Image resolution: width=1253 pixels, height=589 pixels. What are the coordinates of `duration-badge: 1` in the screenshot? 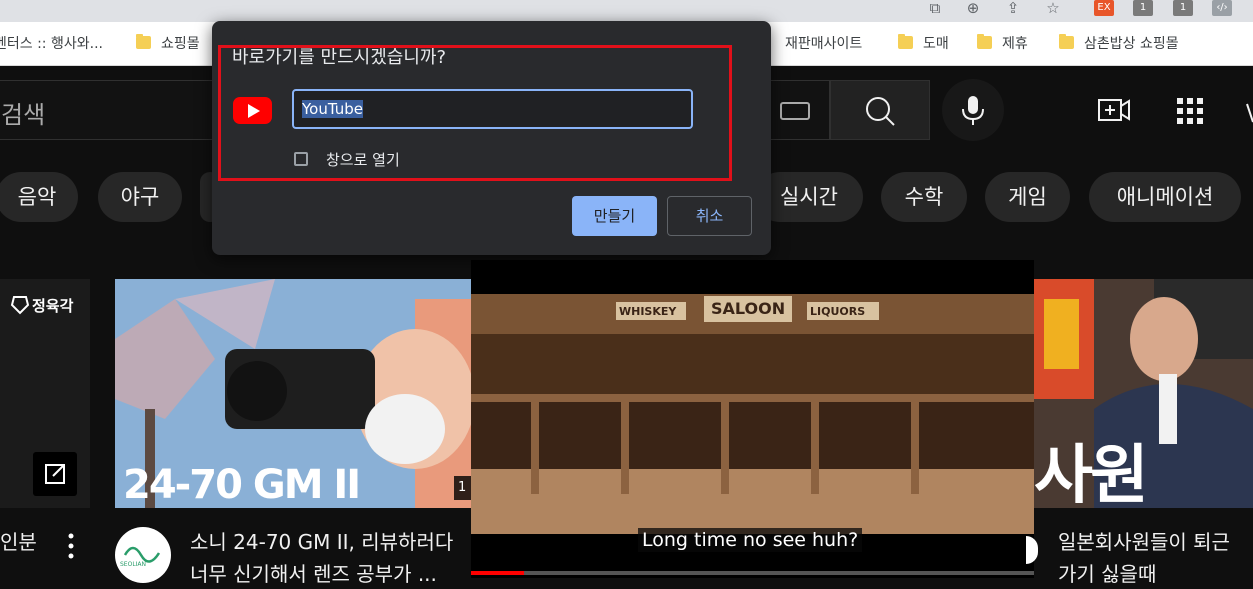 It's located at (462, 488).